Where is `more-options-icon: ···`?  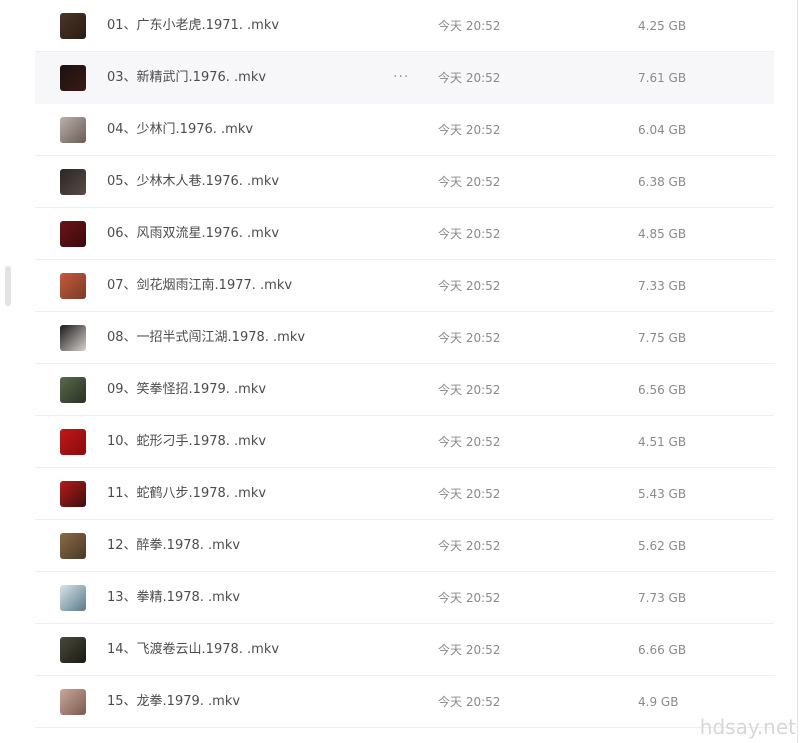
more-options-icon: ··· is located at coordinates (401, 77).